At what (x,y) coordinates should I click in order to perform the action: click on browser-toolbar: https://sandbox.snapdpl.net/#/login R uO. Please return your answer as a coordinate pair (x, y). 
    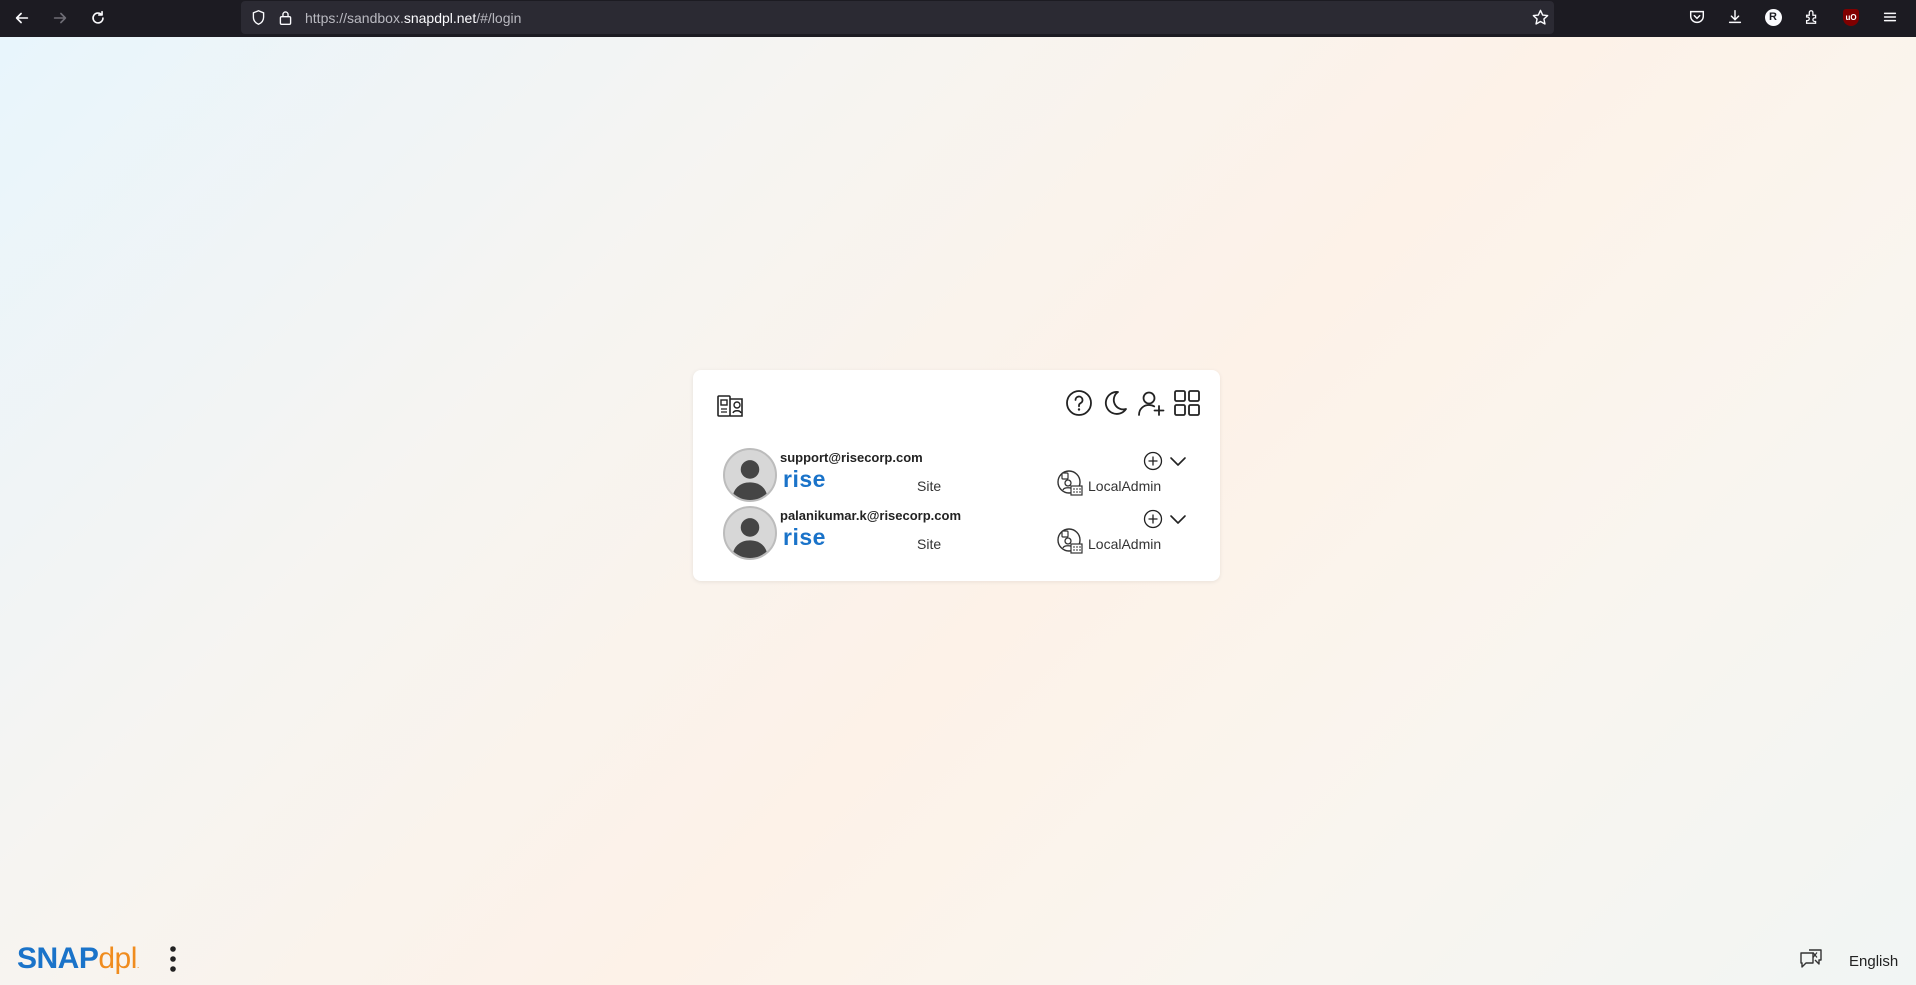
    Looking at the image, I should click on (958, 18).